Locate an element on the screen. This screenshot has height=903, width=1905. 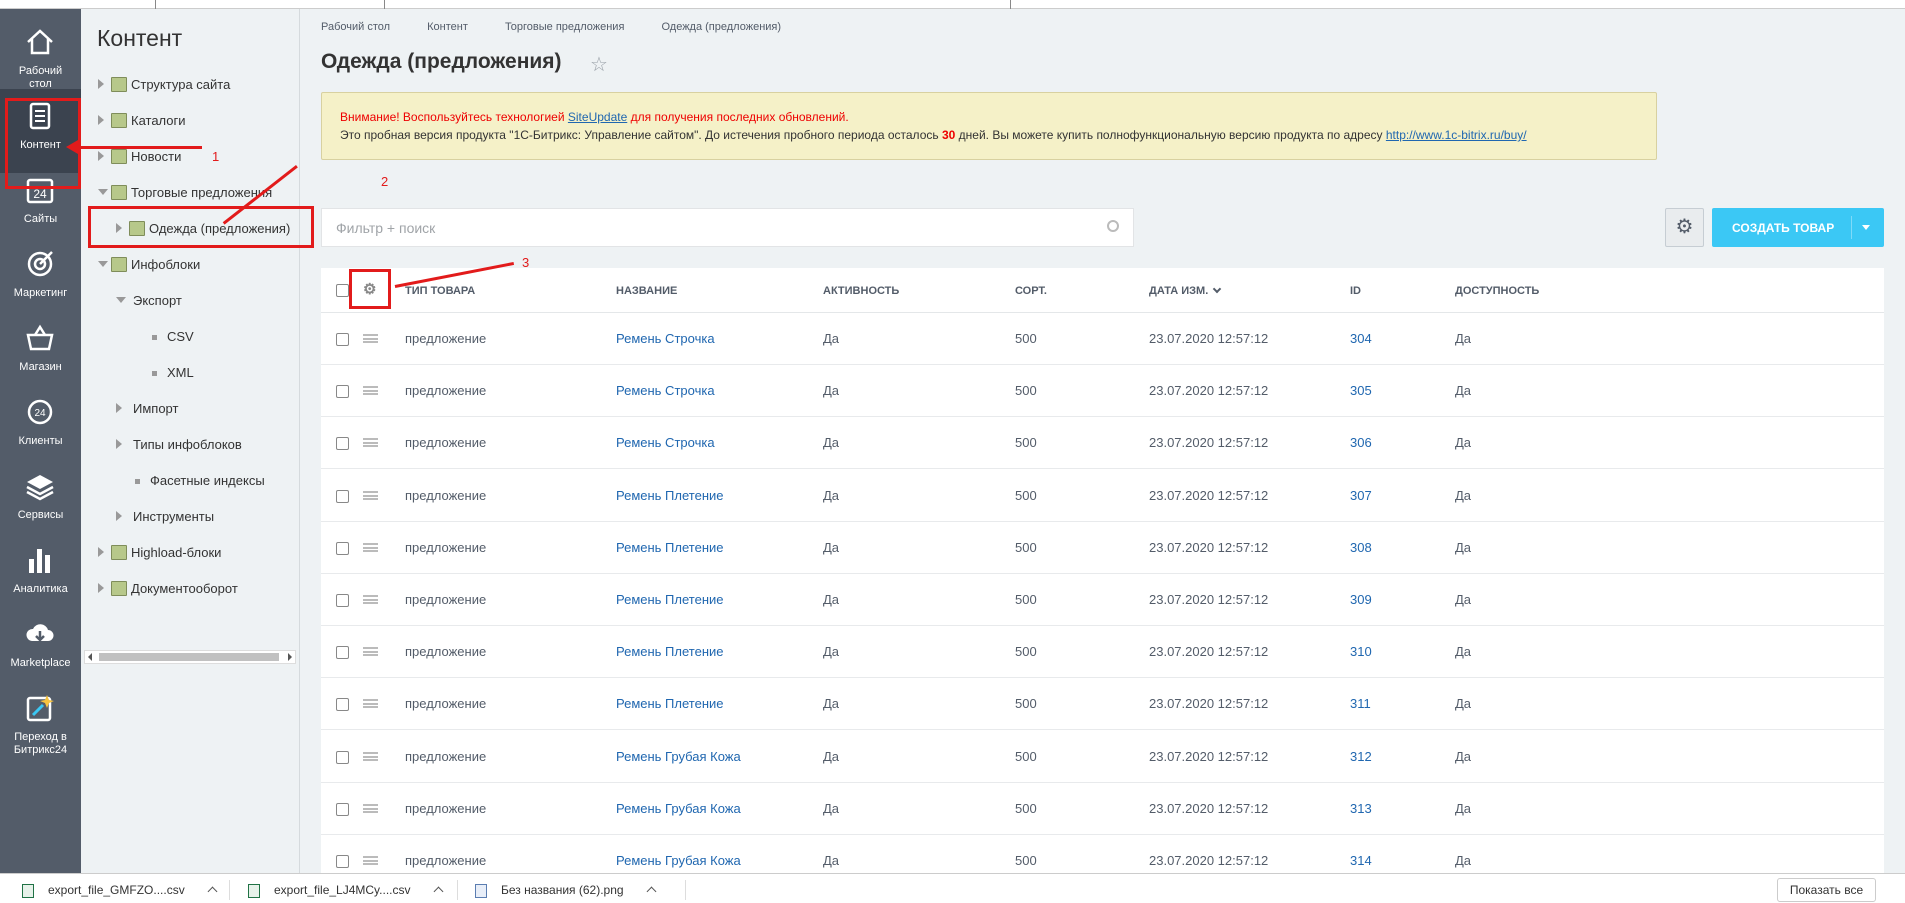
cell-id-link: 307 is located at coordinates (1361, 495).